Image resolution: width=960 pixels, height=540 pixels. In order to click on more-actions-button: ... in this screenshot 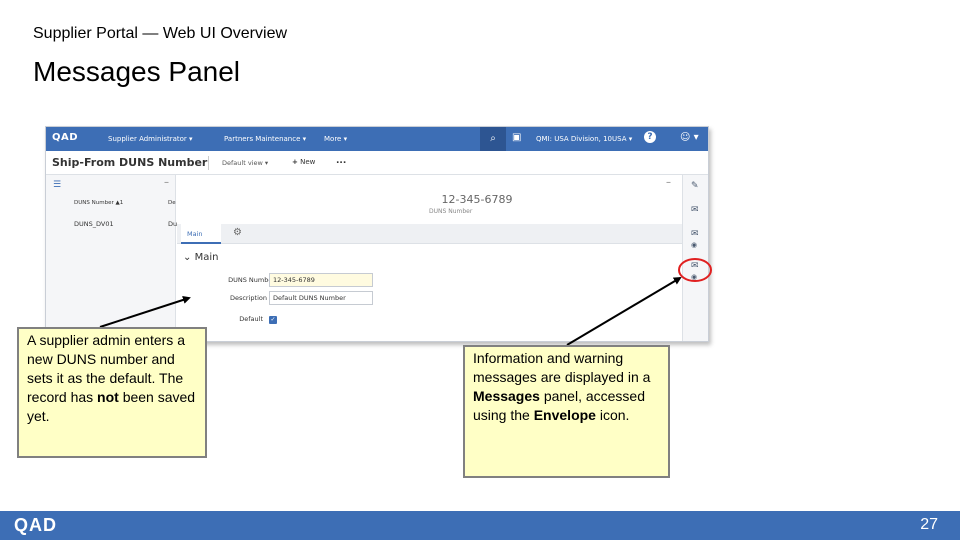, I will do `click(341, 161)`.